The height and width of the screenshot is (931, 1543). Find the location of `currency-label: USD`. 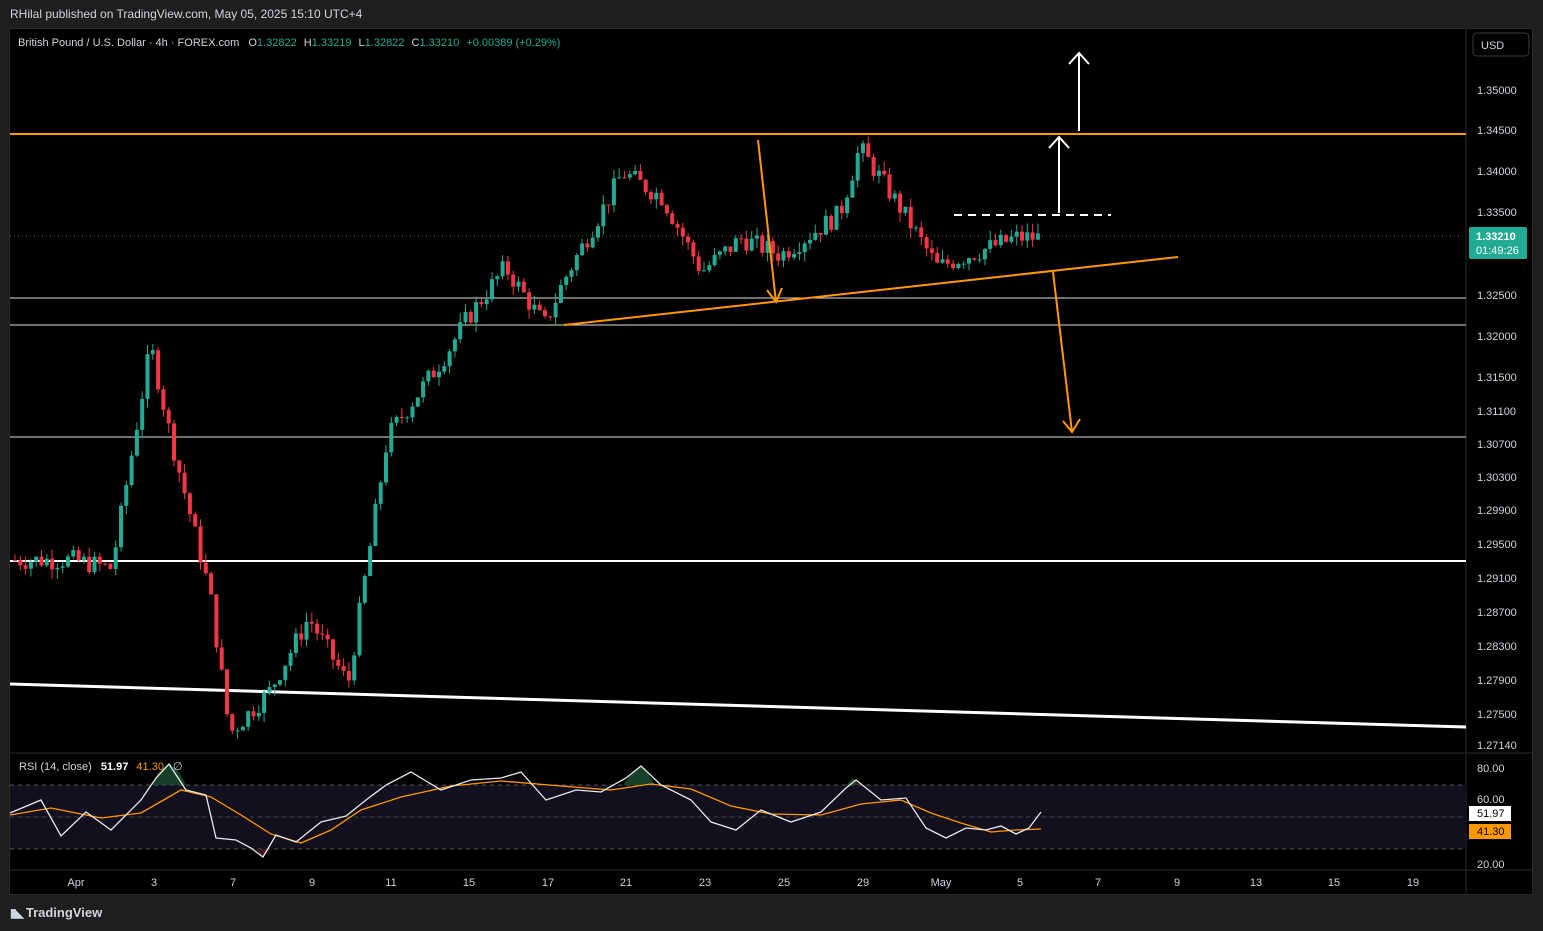

currency-label: USD is located at coordinates (1492, 46).